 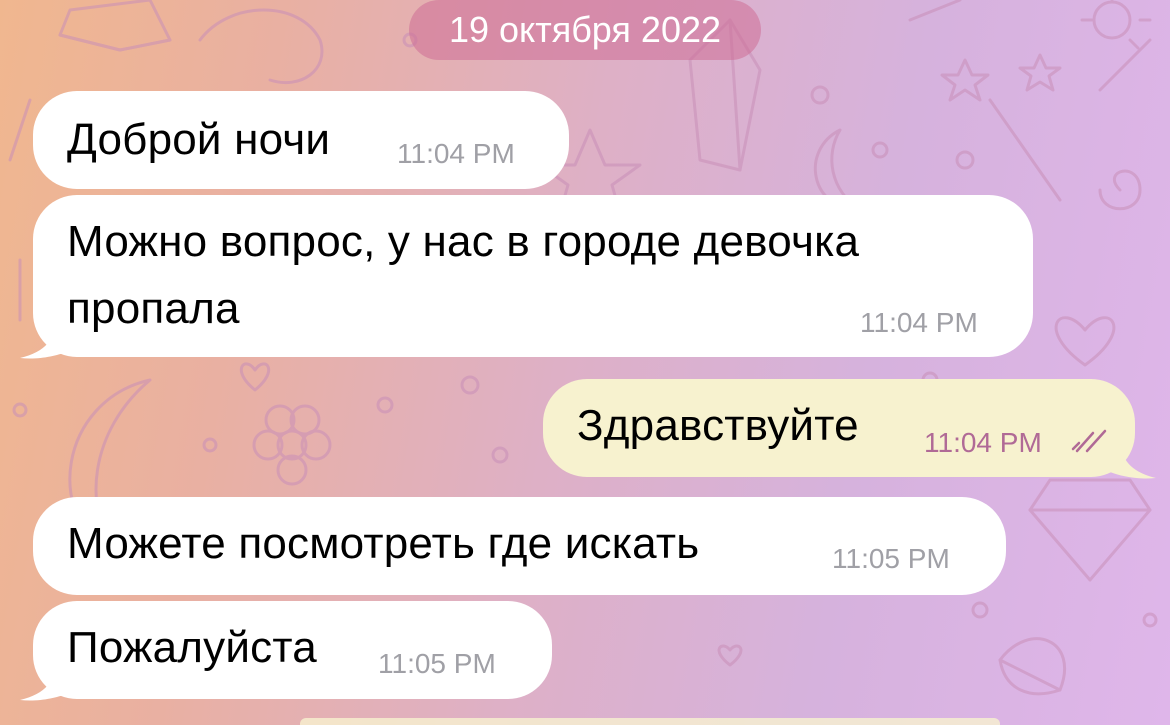 I want to click on message-bubble-incoming: Можете посмотреть где искать 11:05 PM, so click(x=519, y=546).